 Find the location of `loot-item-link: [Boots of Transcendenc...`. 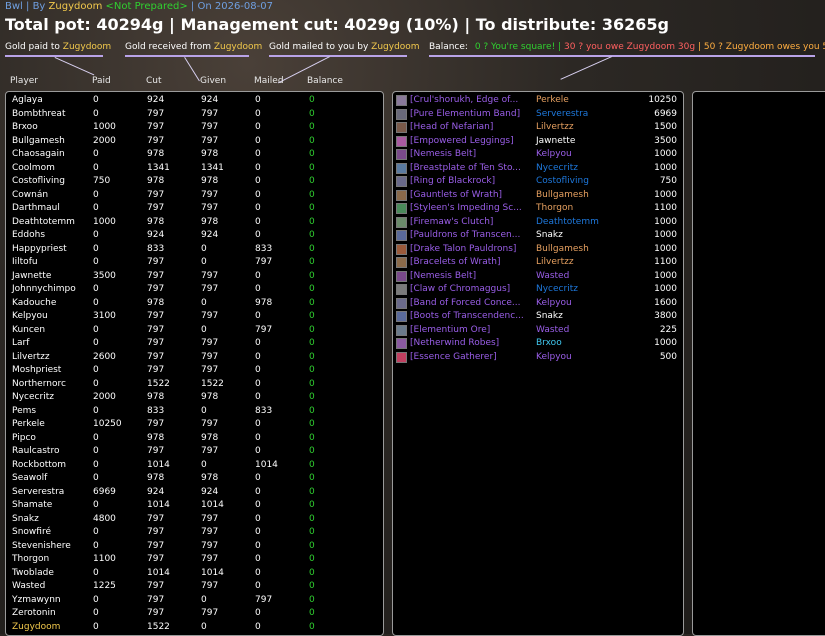

loot-item-link: [Boots of Transcendenc... is located at coordinates (470, 316).